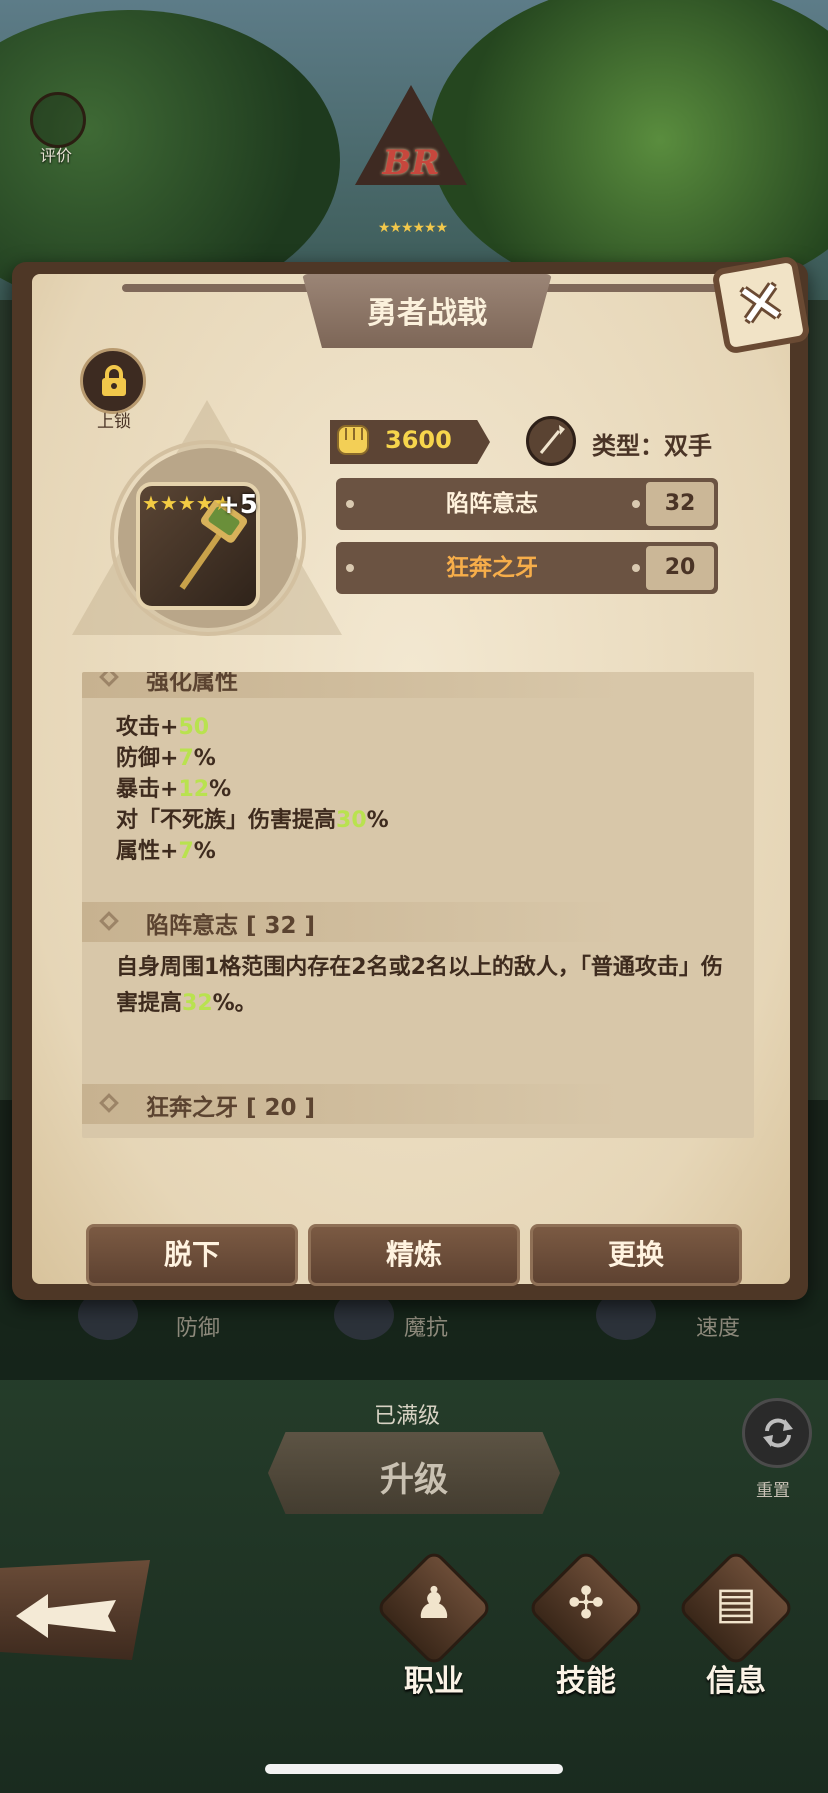  I want to click on lock-icon, so click(114, 380).